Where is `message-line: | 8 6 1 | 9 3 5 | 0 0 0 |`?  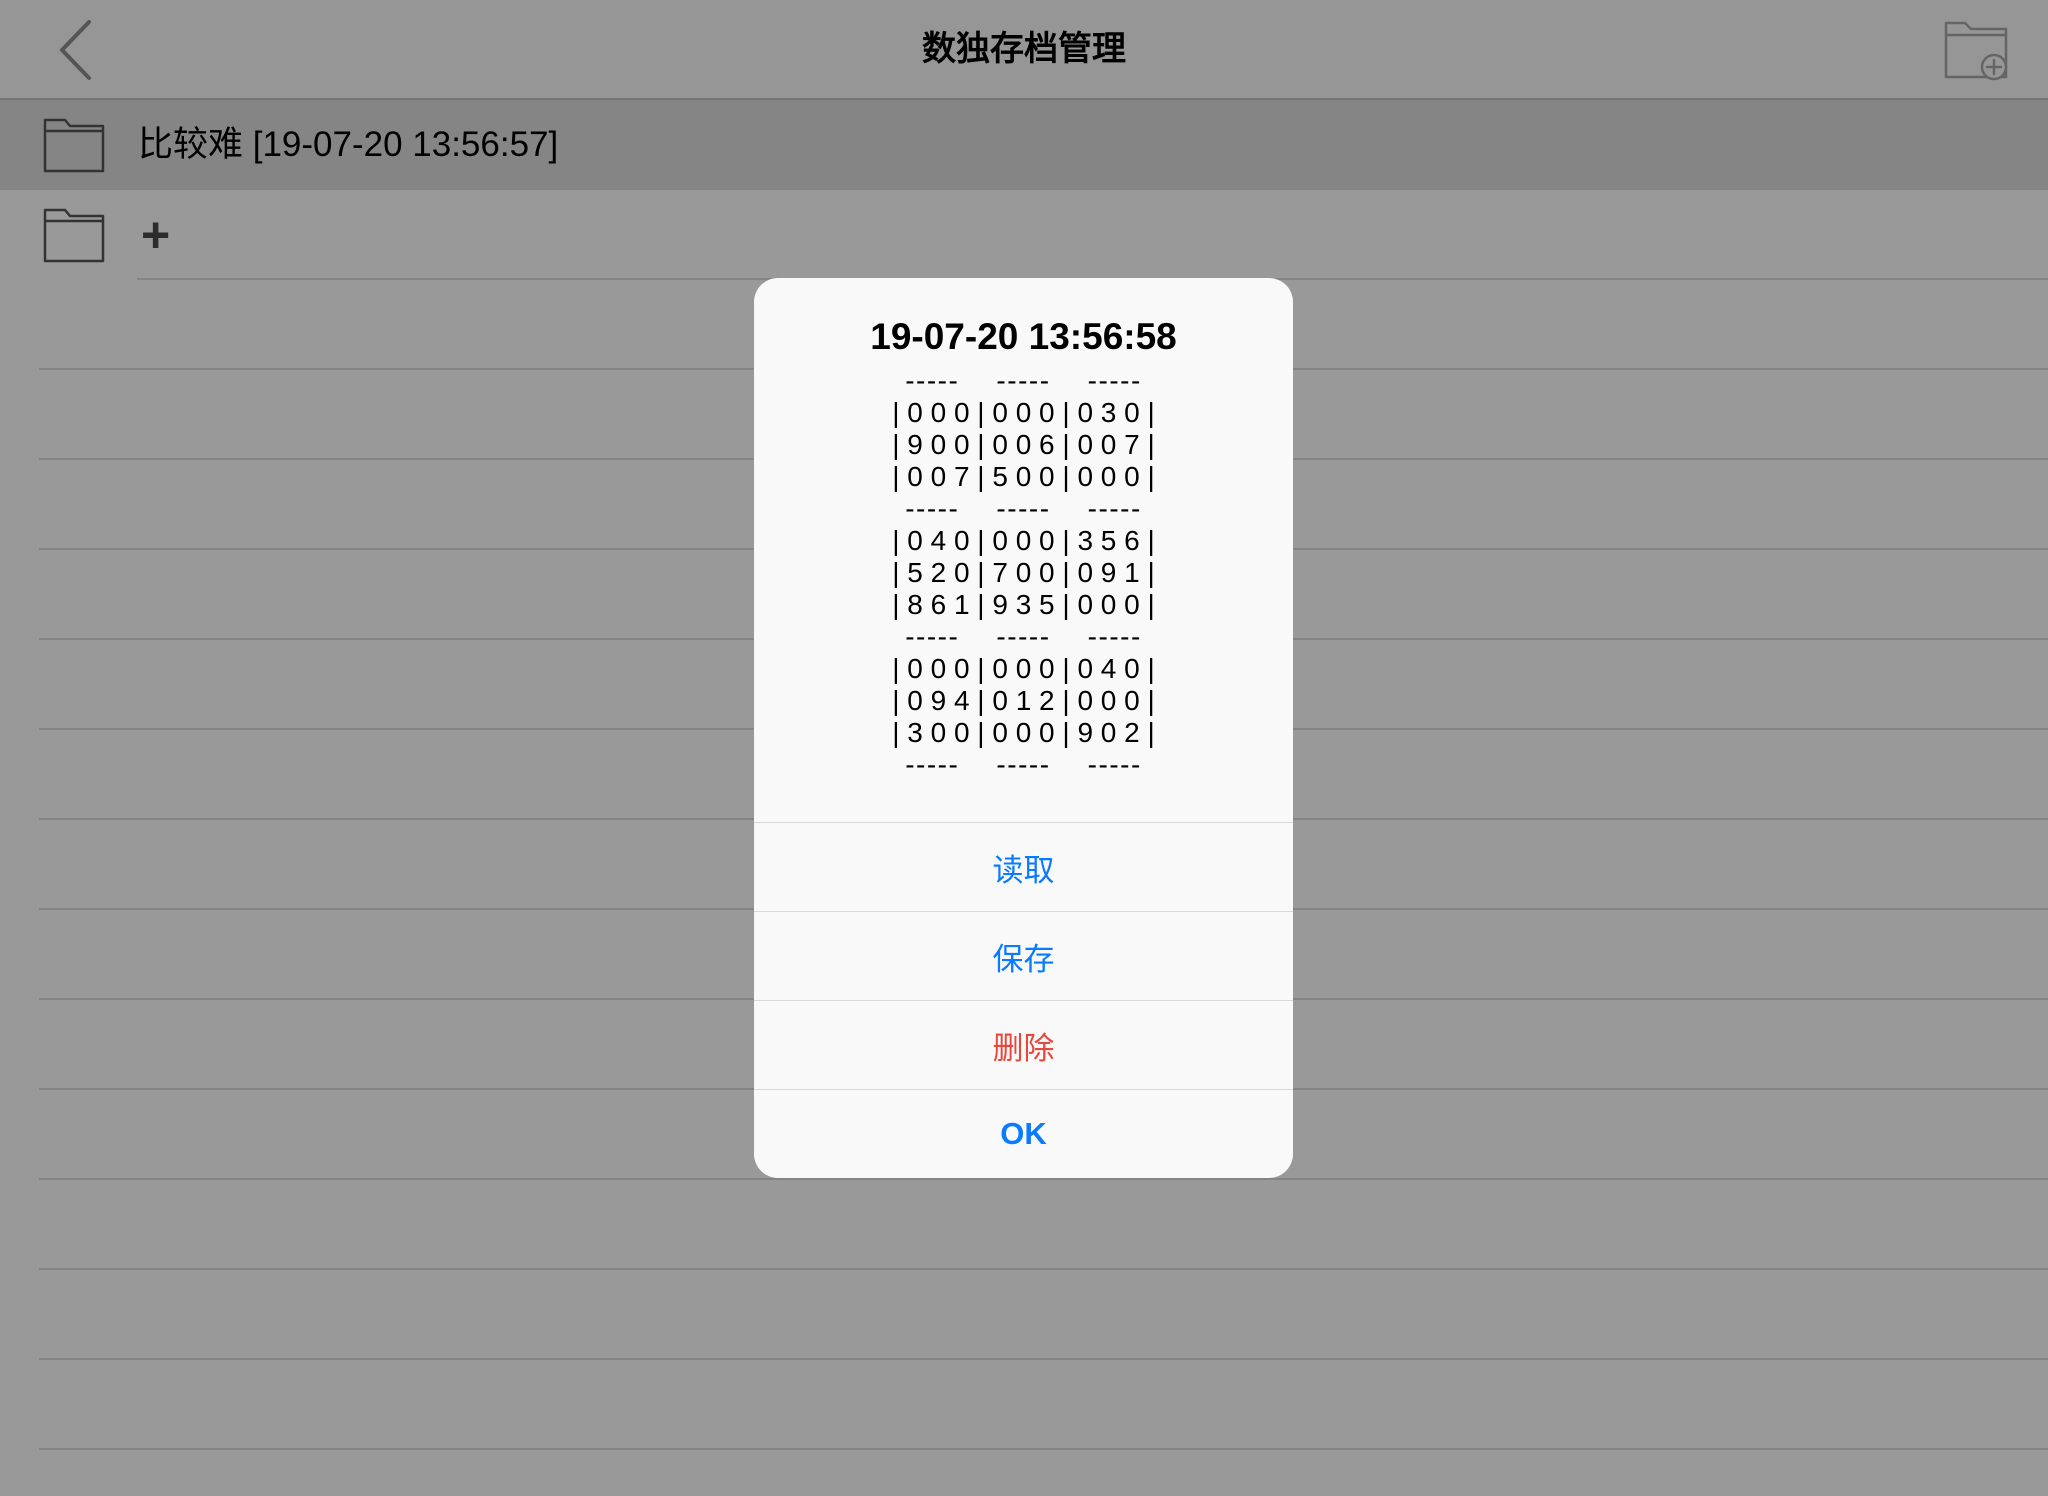 message-line: | 8 6 1 | 9 3 5 | 0 0 0 | is located at coordinates (1023, 604).